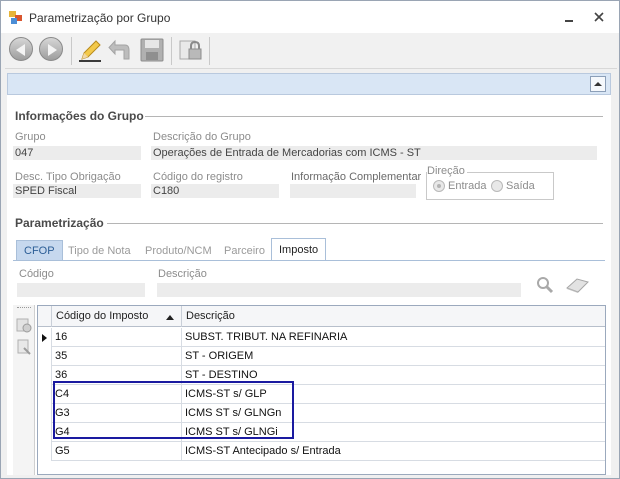 Image resolution: width=620 pixels, height=479 pixels. I want to click on collapse-button, so click(598, 84).